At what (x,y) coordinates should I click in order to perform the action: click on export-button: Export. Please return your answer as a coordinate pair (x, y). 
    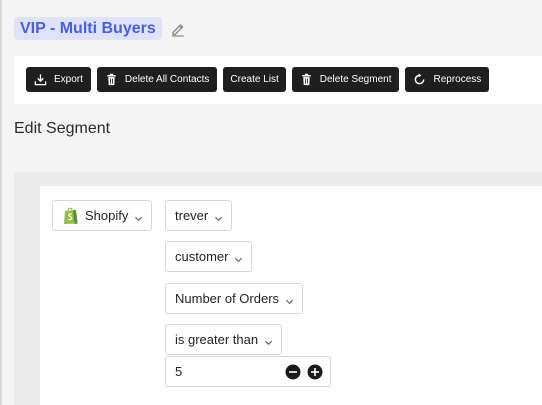
    Looking at the image, I should click on (58, 79).